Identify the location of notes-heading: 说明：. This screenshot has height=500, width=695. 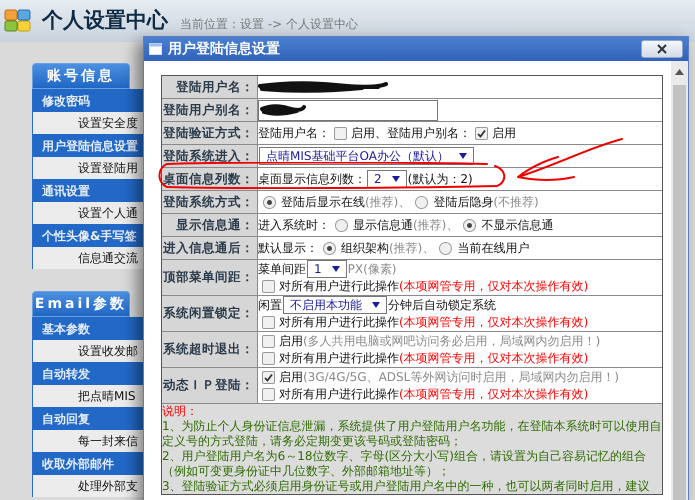
(180, 411).